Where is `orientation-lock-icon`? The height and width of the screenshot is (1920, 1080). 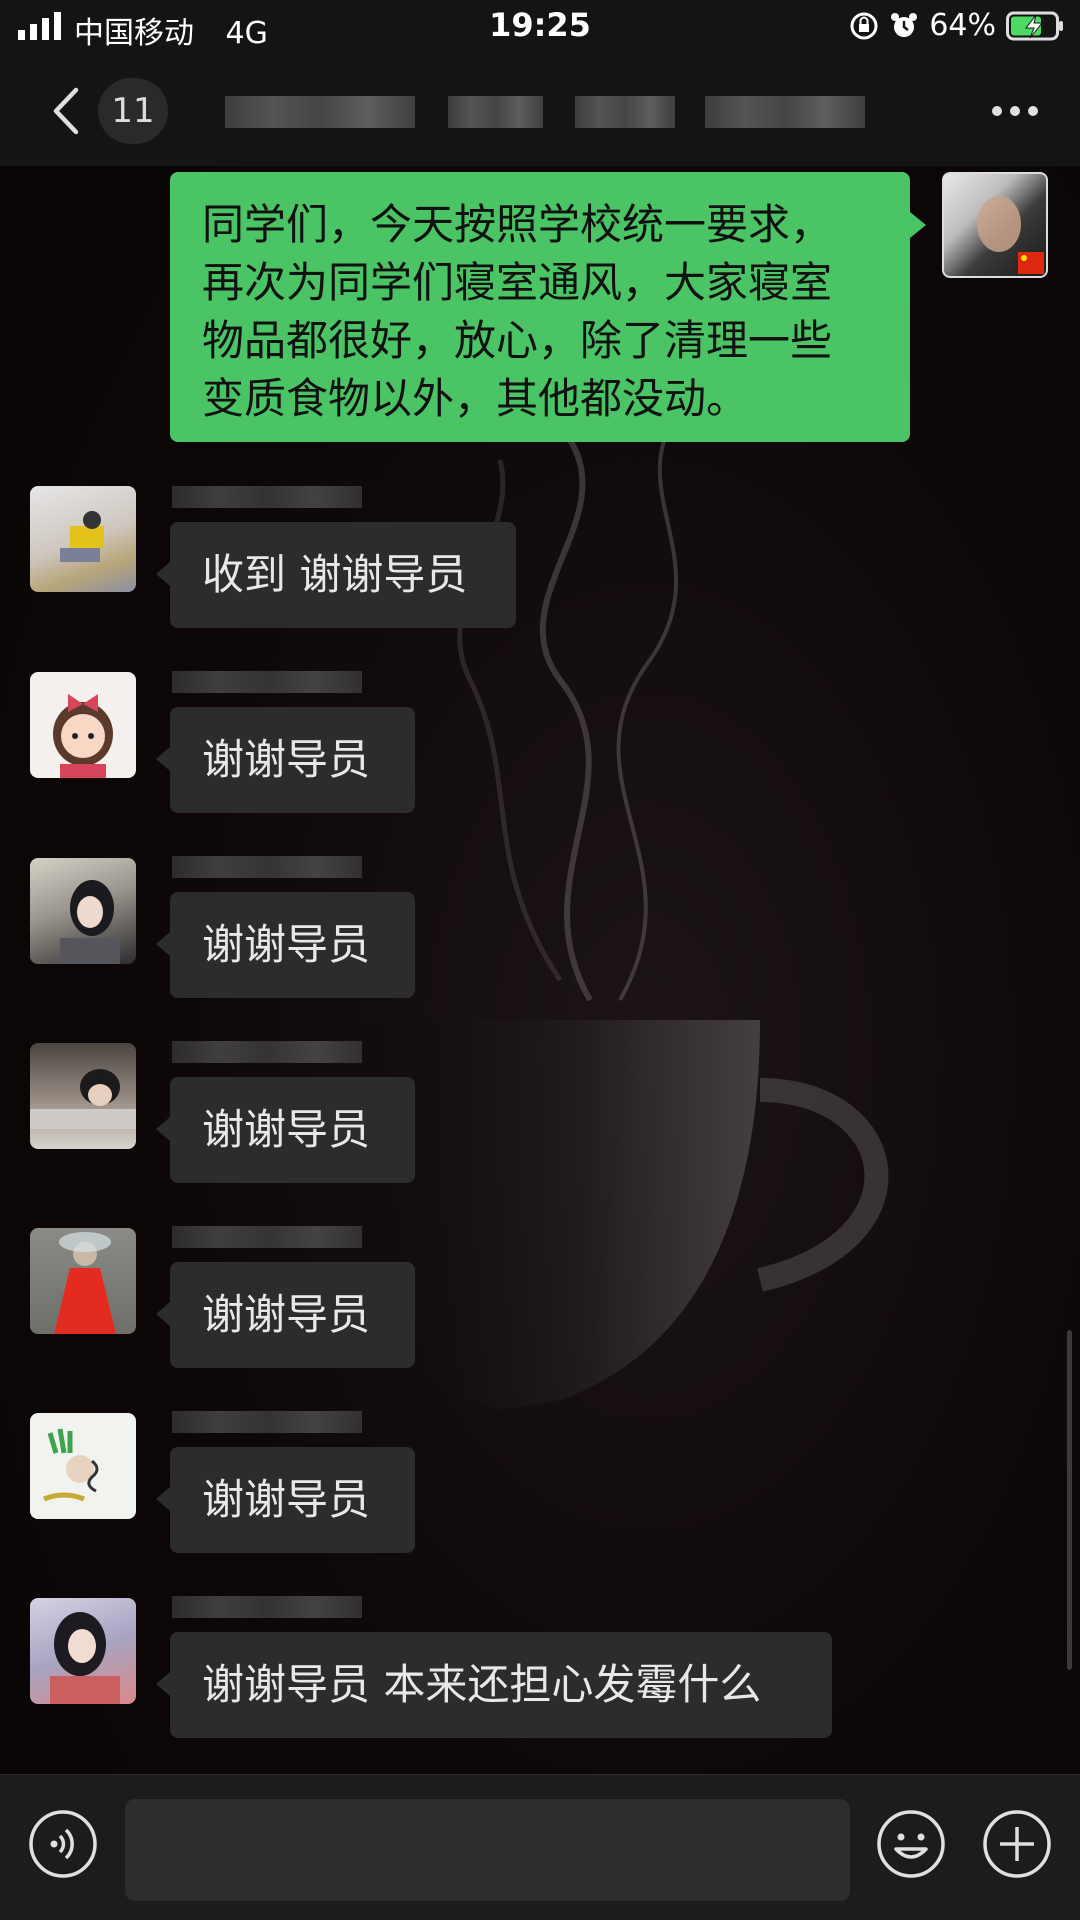
orientation-lock-icon is located at coordinates (864, 25).